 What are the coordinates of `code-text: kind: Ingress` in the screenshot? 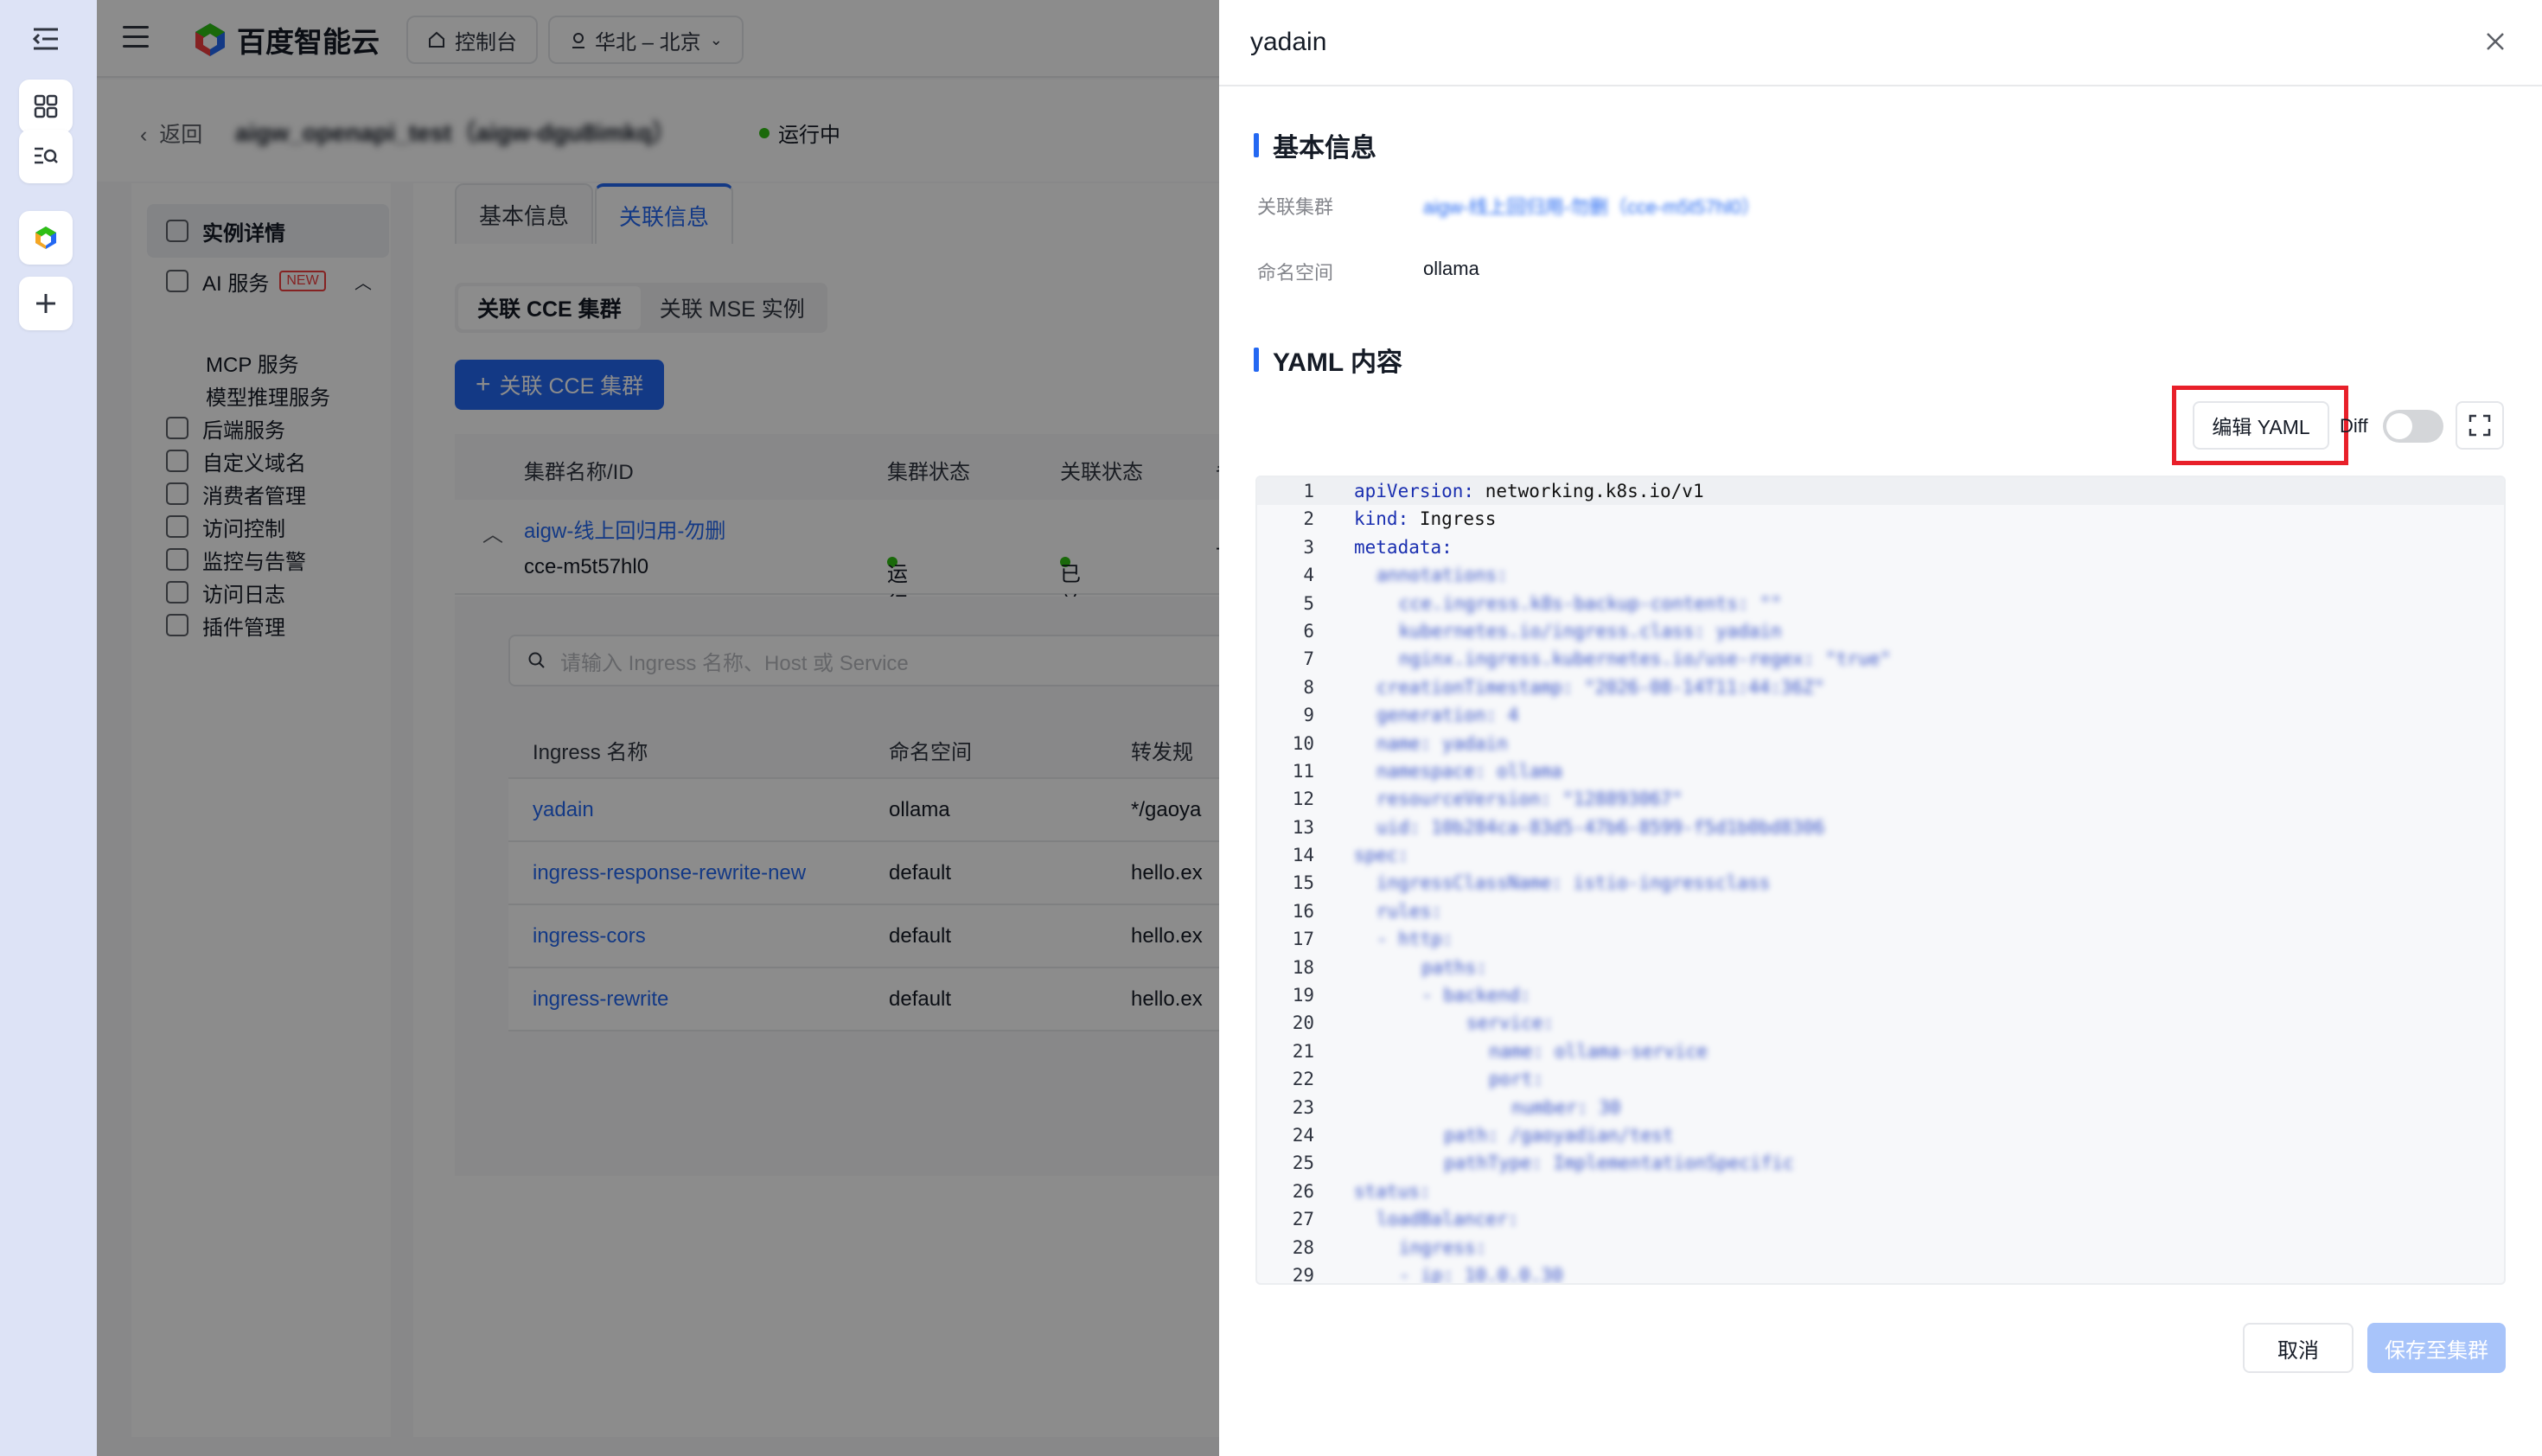 It's located at (1425, 519).